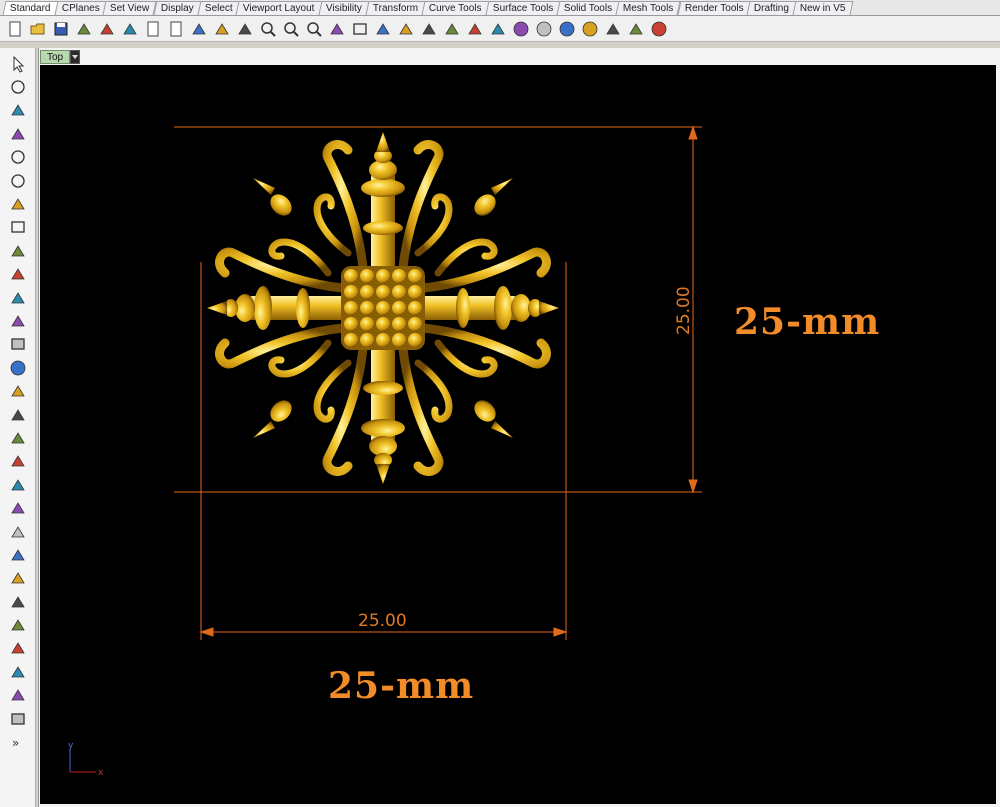 This screenshot has width=1000, height=807. Describe the element at coordinates (107, 29) in the screenshot. I see `properties-icon` at that location.